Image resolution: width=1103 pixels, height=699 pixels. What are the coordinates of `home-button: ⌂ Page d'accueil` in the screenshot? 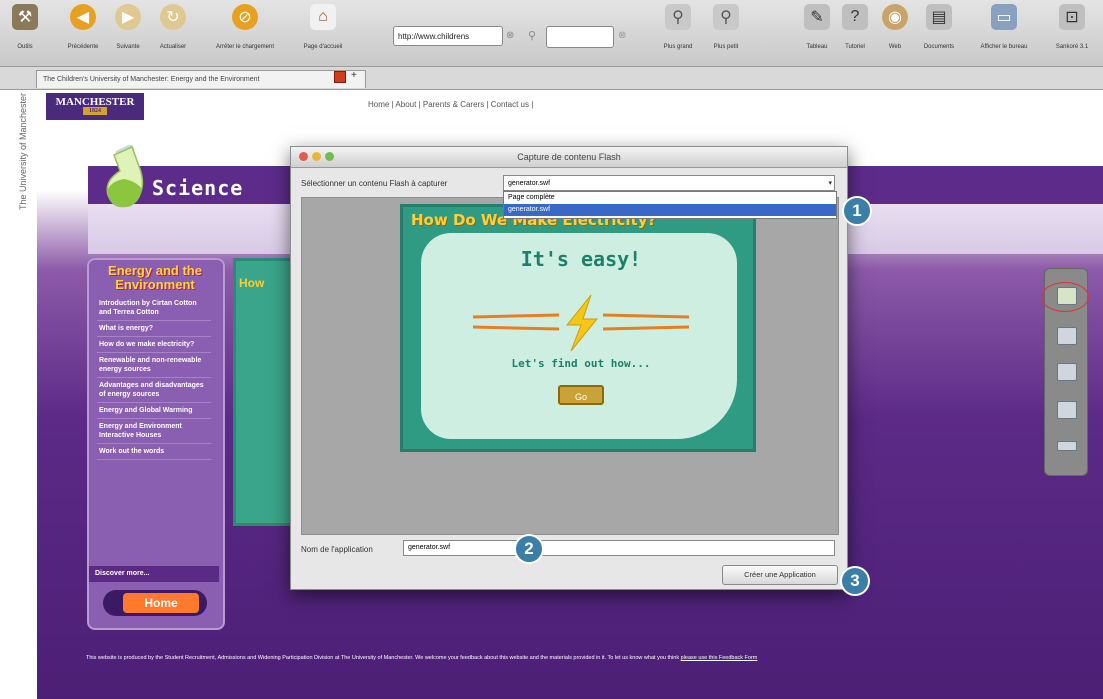 It's located at (323, 27).